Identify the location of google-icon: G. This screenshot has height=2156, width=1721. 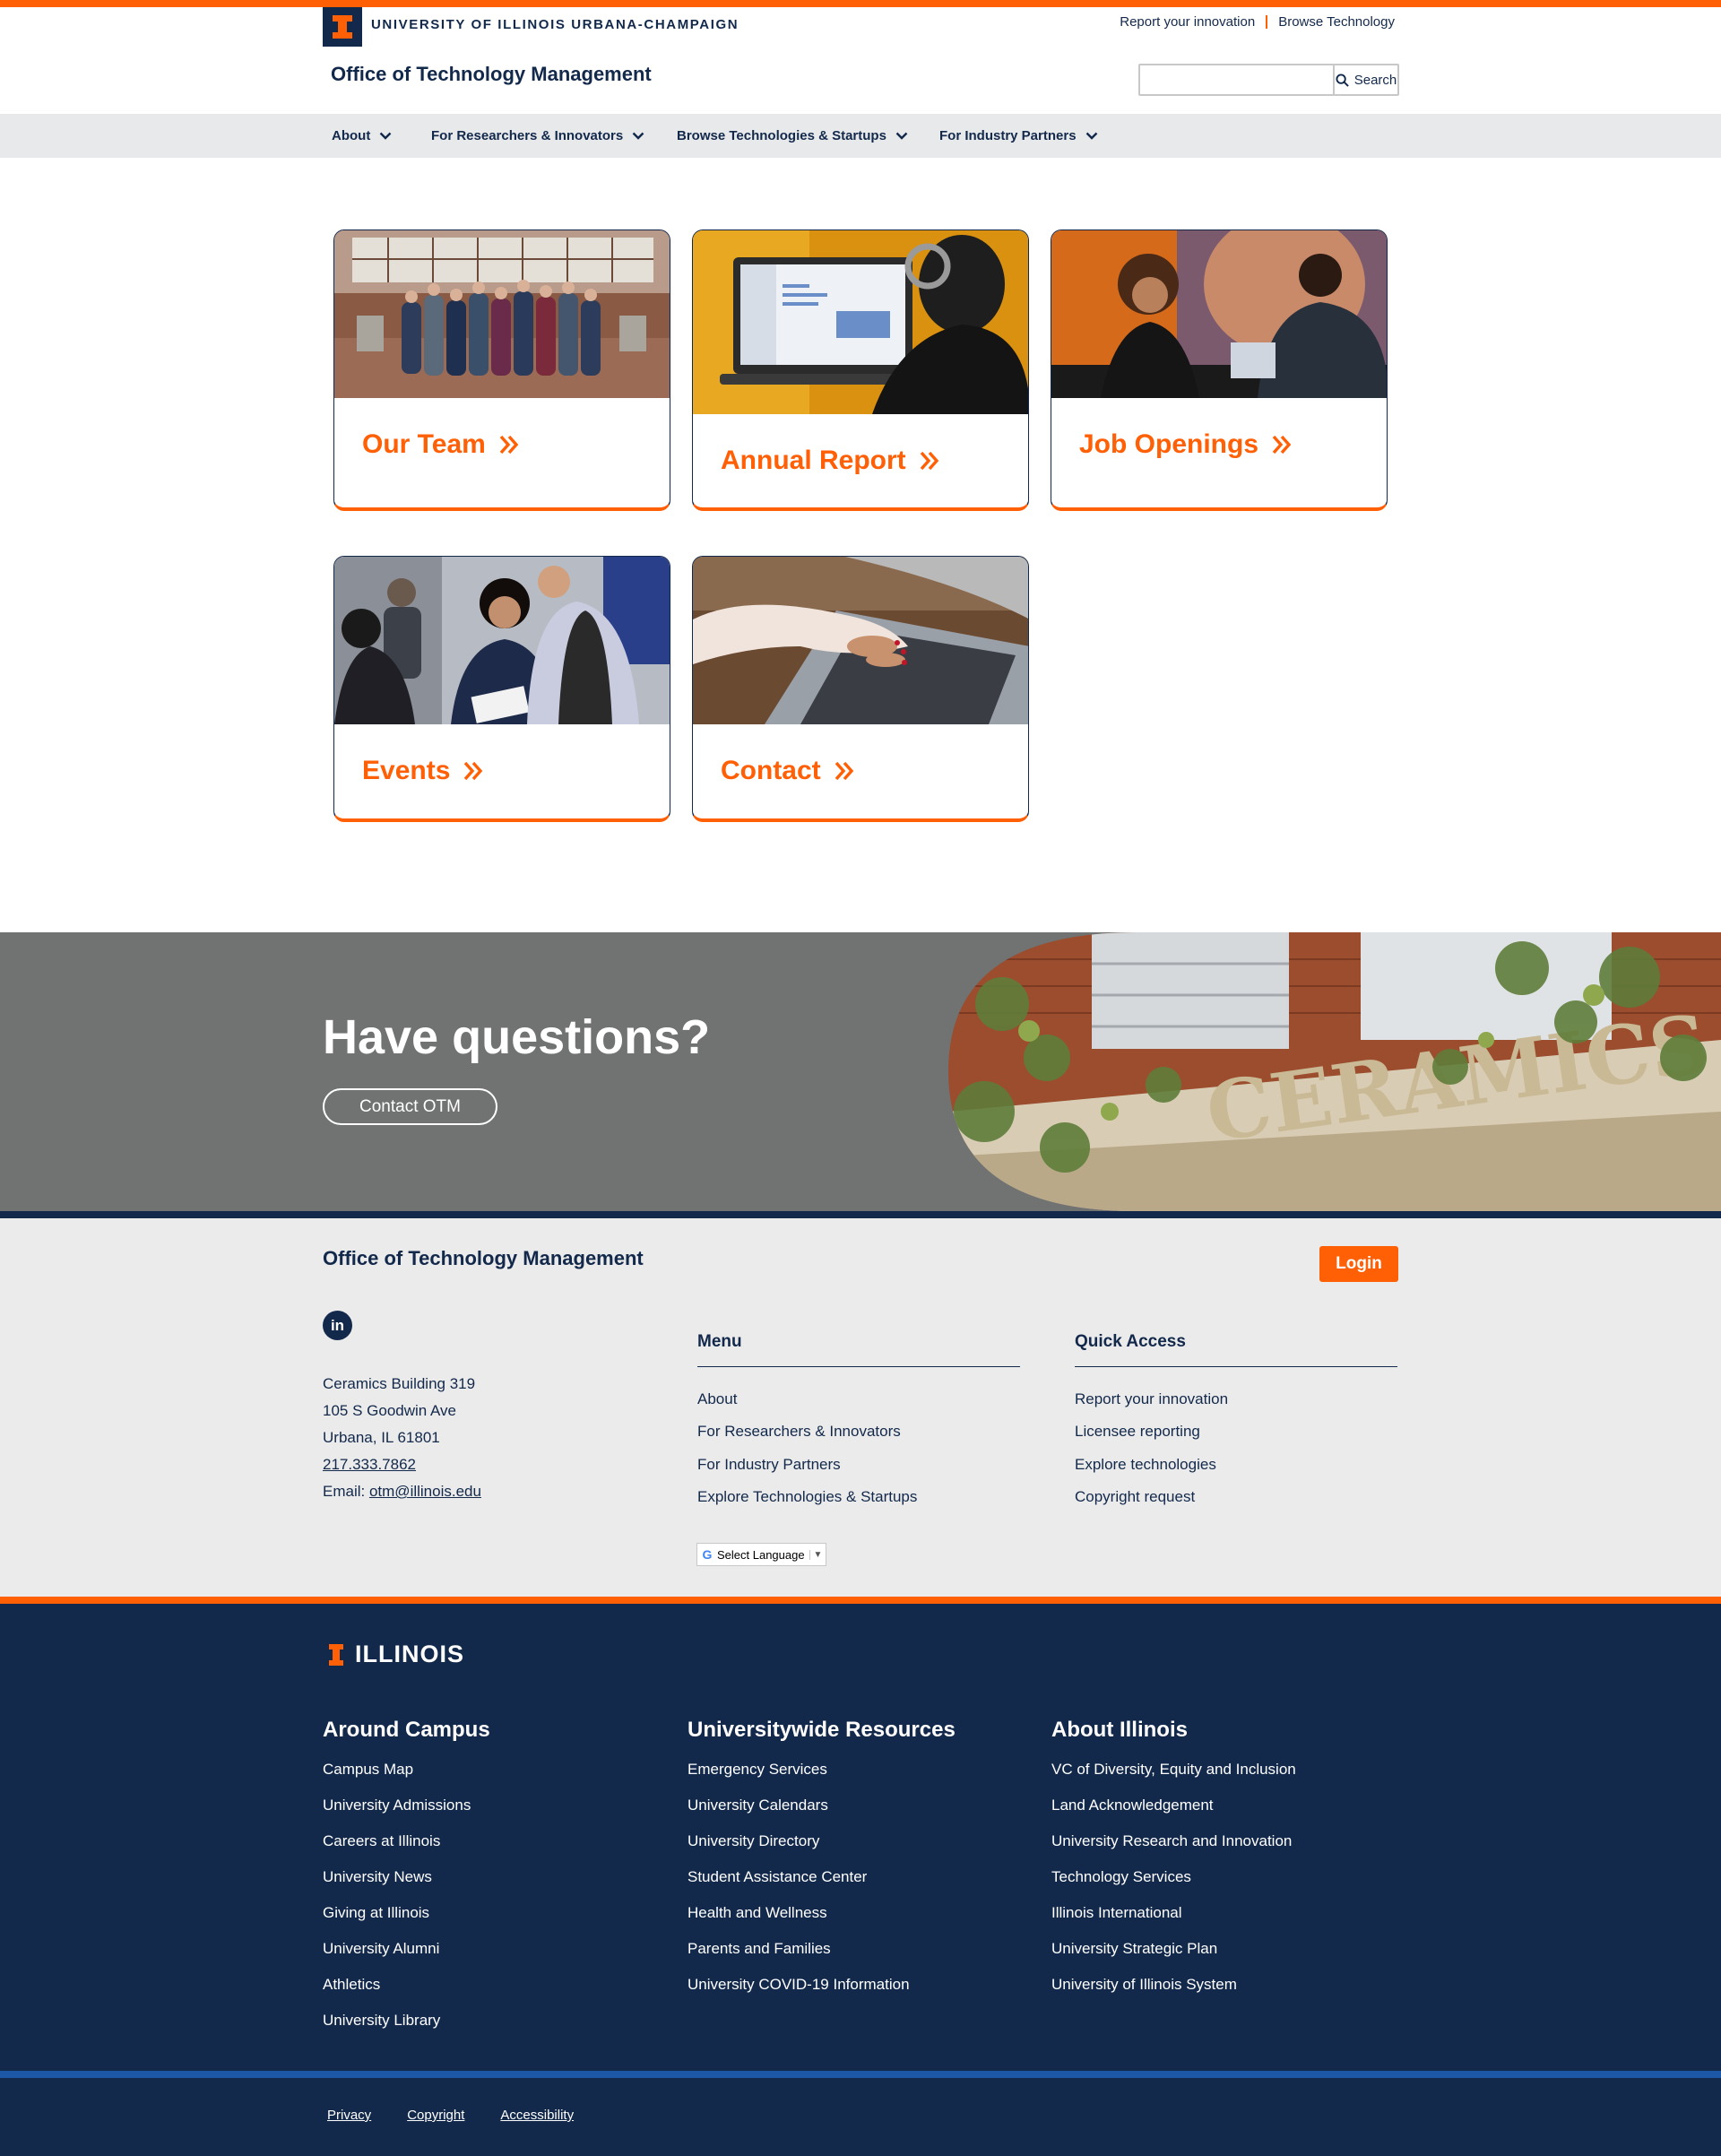
(707, 1555).